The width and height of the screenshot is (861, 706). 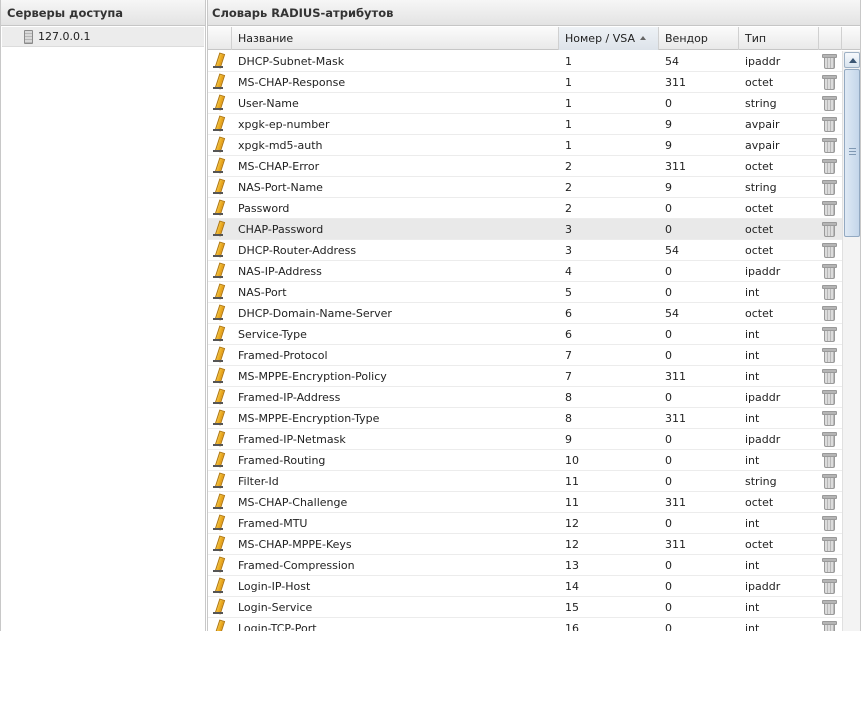 I want to click on table-row: User-Name 1 0 string, so click(x=525, y=103).